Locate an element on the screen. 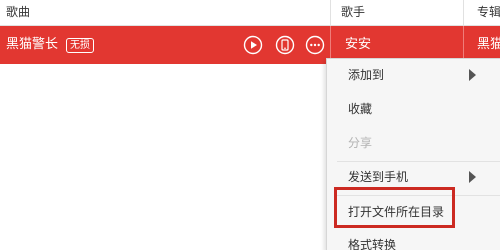  menu-item-format-convert: 格式转换 is located at coordinates (413, 241).